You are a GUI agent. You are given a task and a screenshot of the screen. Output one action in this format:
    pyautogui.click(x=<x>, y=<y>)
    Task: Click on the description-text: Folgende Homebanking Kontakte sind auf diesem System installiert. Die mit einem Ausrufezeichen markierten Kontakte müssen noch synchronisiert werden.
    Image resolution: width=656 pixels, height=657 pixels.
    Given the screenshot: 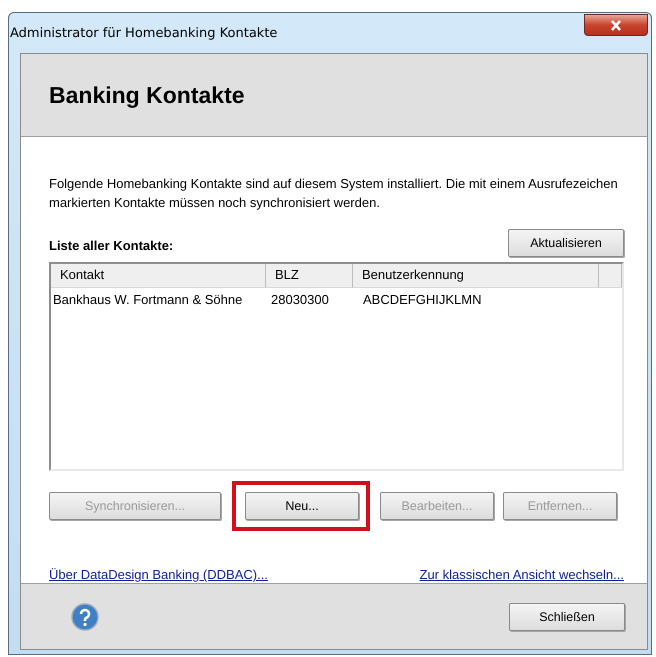 What is the action you would take?
    pyautogui.click(x=334, y=193)
    